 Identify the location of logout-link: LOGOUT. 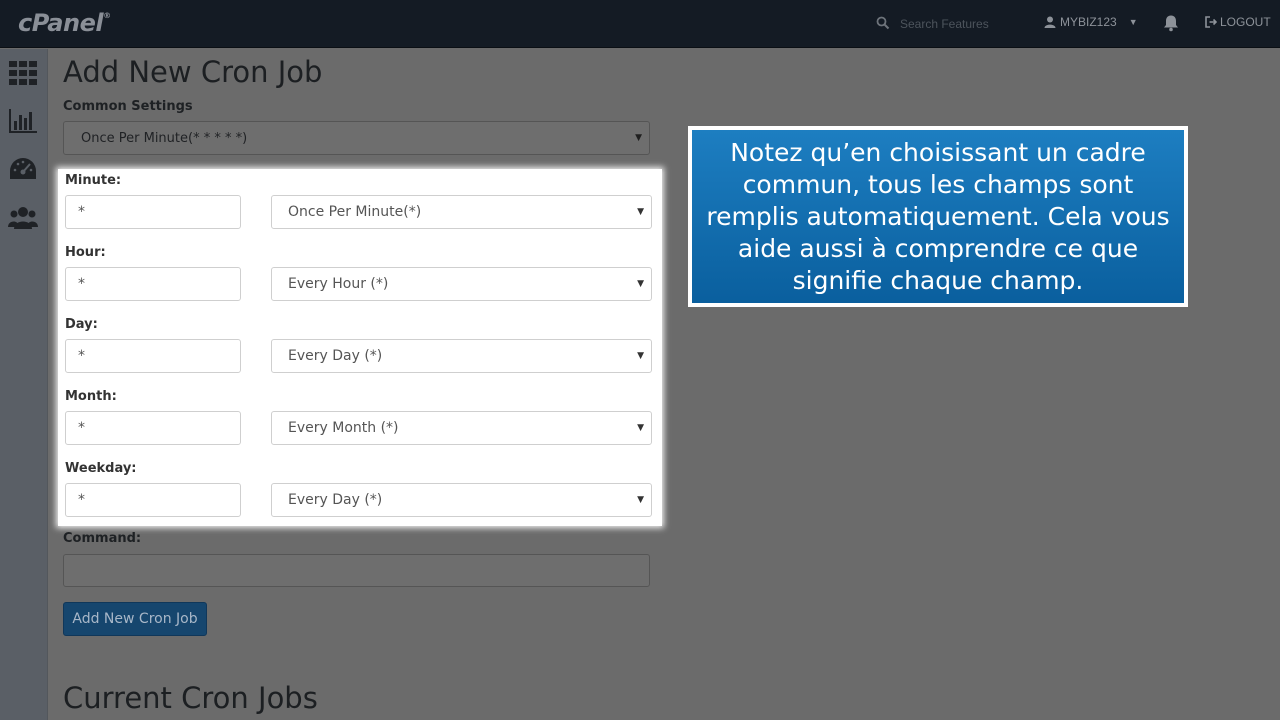
(1238, 22).